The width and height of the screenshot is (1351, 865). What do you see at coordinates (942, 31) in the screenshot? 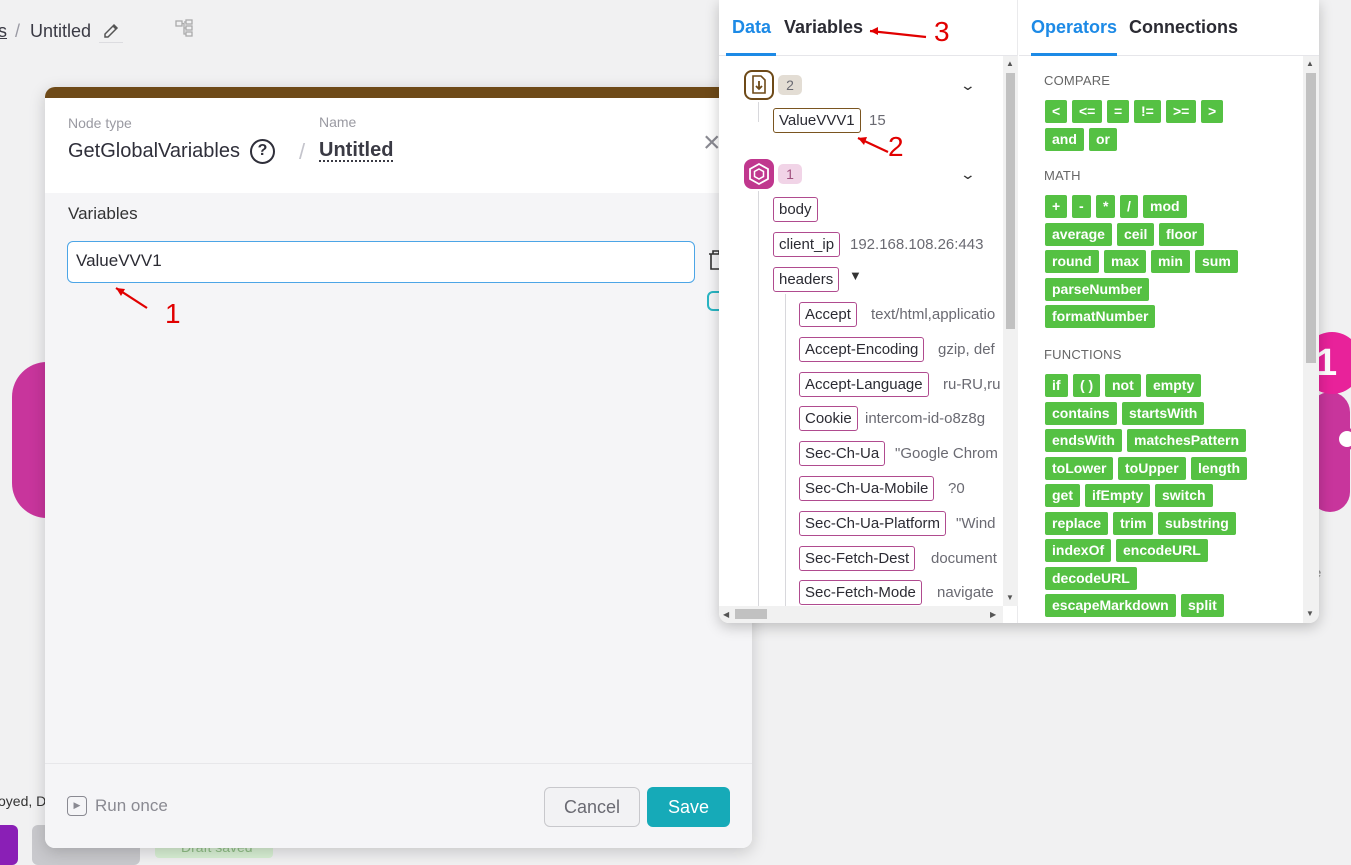
I see `annotation-label-3: 3` at bounding box center [942, 31].